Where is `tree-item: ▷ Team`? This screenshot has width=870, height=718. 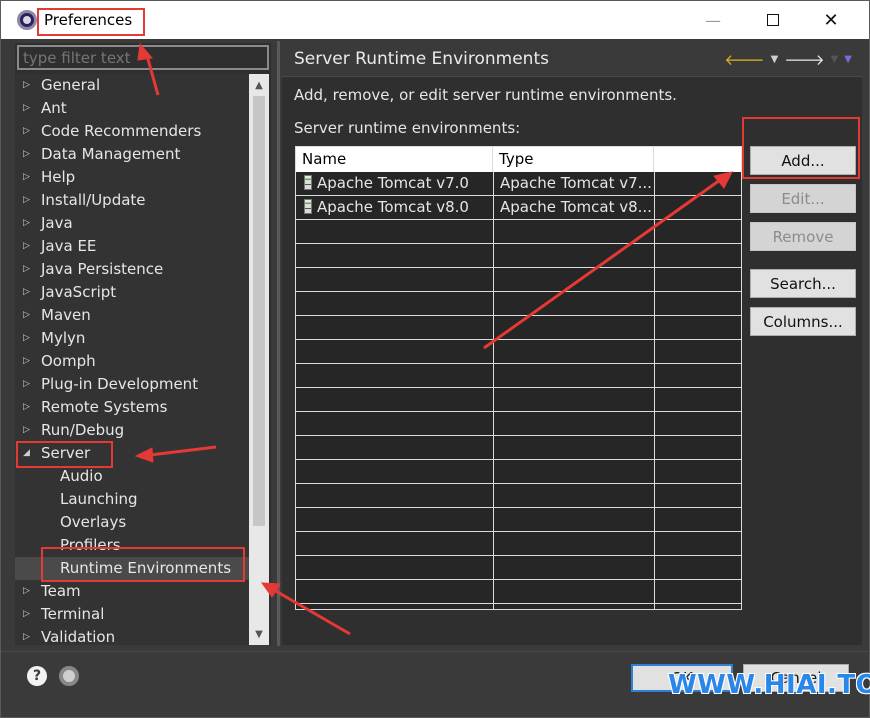
tree-item: ▷ Team is located at coordinates (132, 591).